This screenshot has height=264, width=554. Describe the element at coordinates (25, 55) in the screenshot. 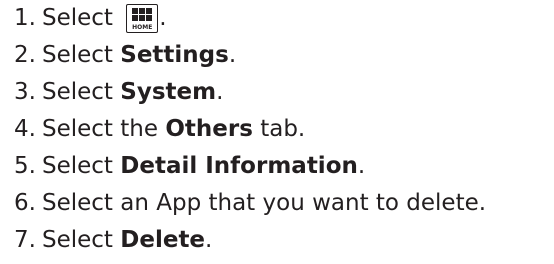

I see `step-number: 2.` at that location.